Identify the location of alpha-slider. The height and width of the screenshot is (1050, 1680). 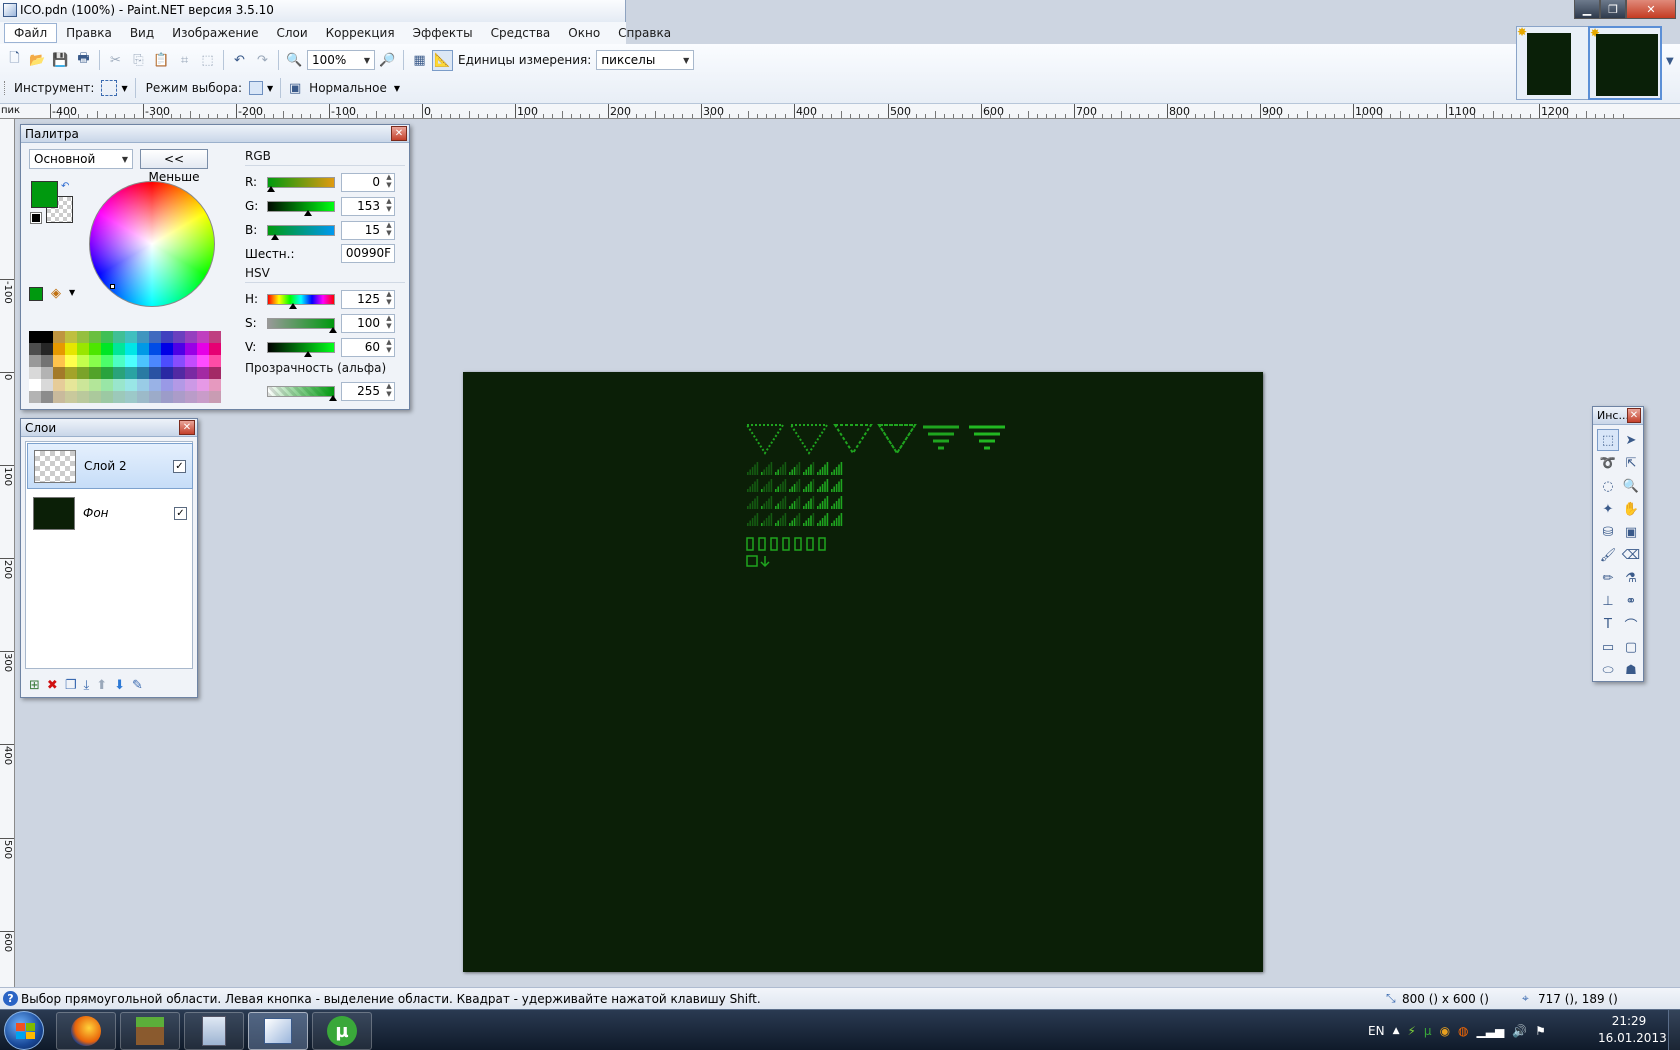
(302, 393).